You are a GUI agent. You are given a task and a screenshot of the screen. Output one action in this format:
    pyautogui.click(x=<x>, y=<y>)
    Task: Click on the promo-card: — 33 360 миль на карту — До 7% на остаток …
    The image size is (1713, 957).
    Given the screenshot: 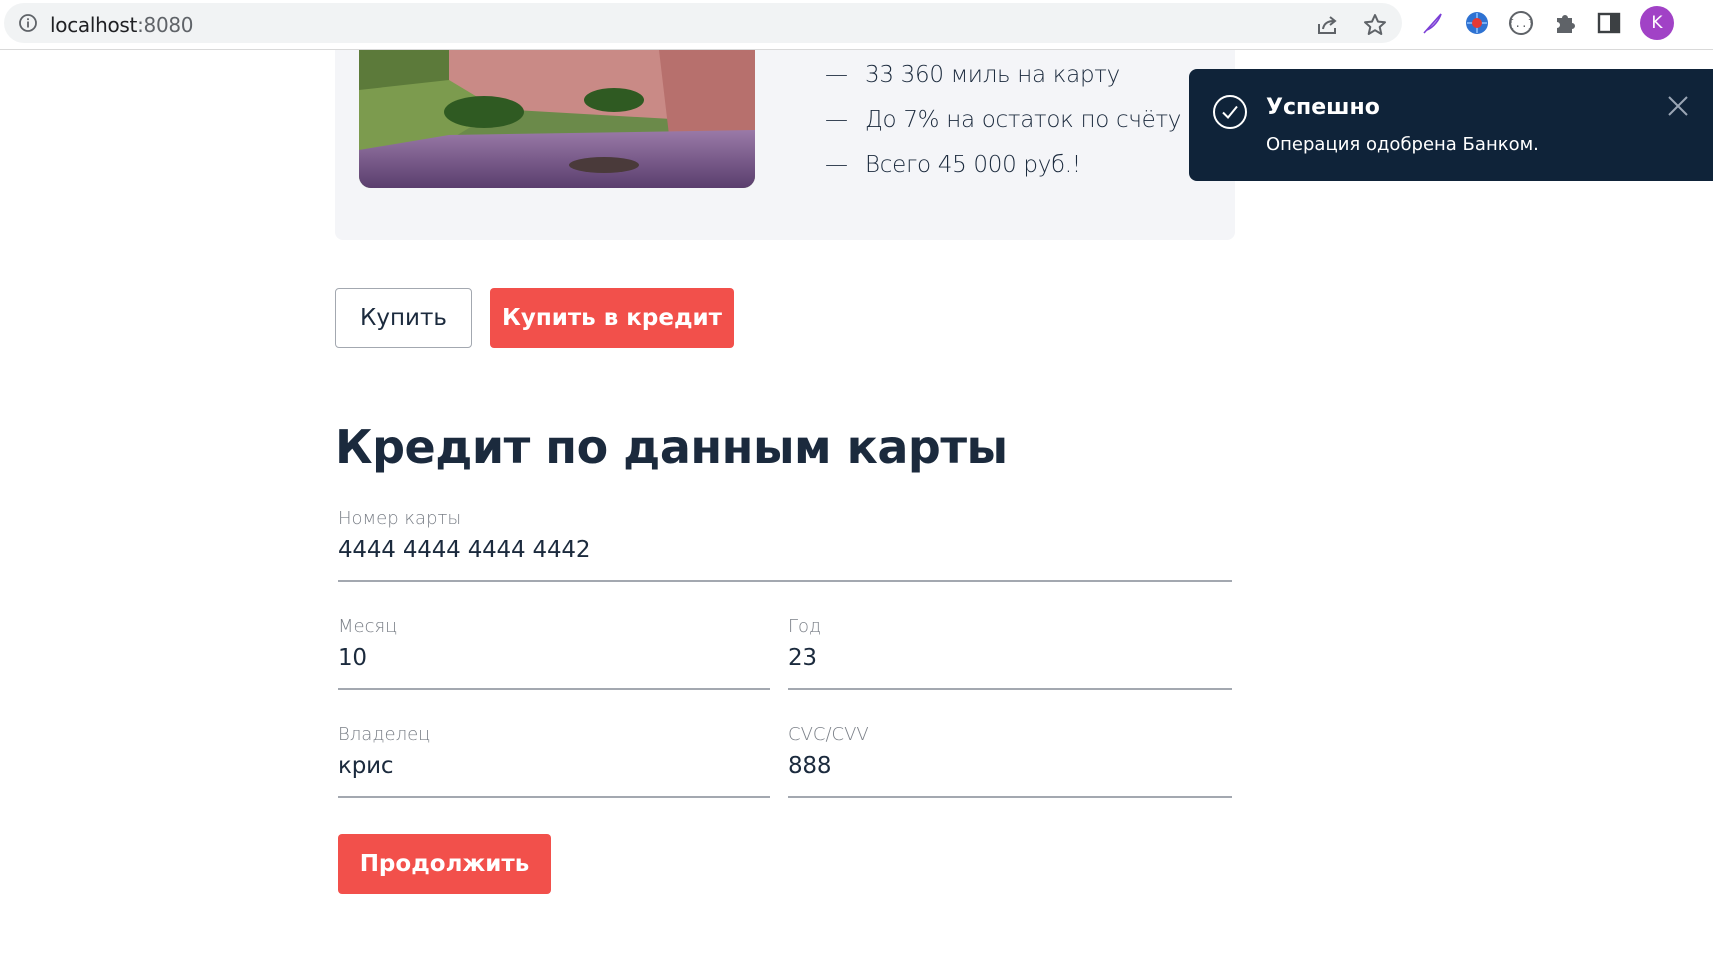 What is the action you would take?
    pyautogui.click(x=785, y=145)
    